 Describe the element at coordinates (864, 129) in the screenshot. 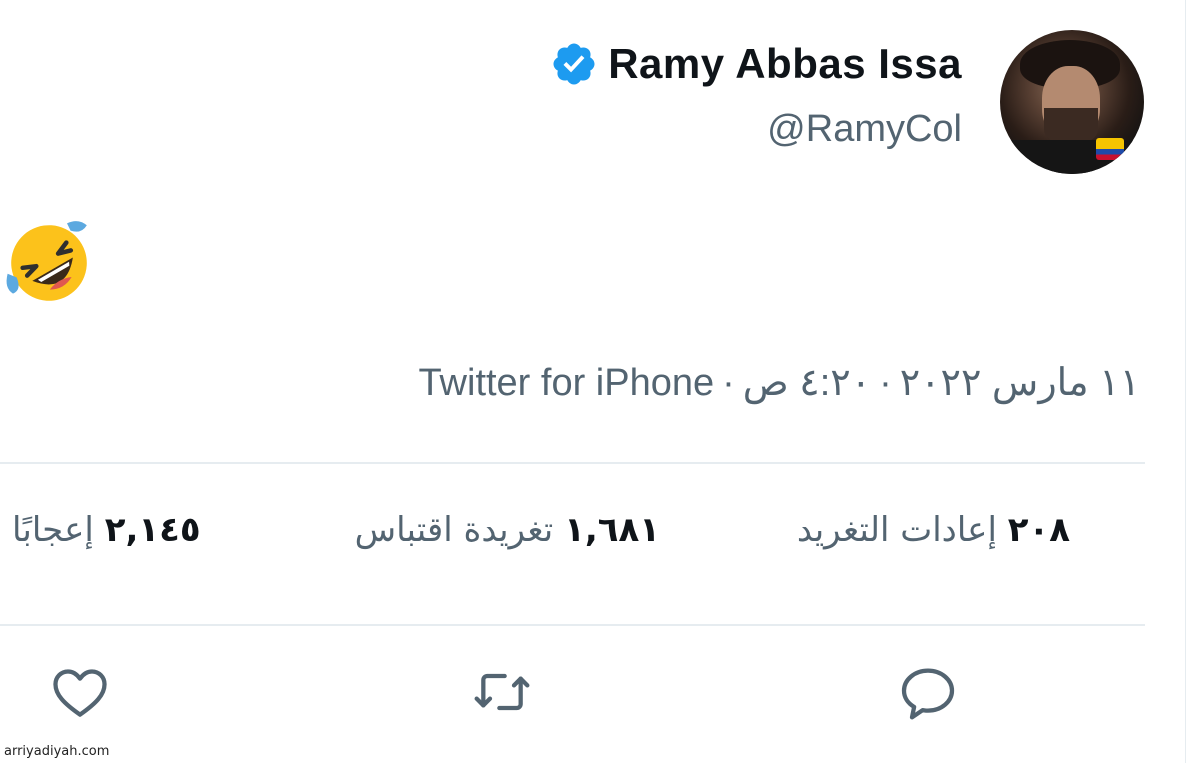

I see `user-handle: @RamyCol` at that location.